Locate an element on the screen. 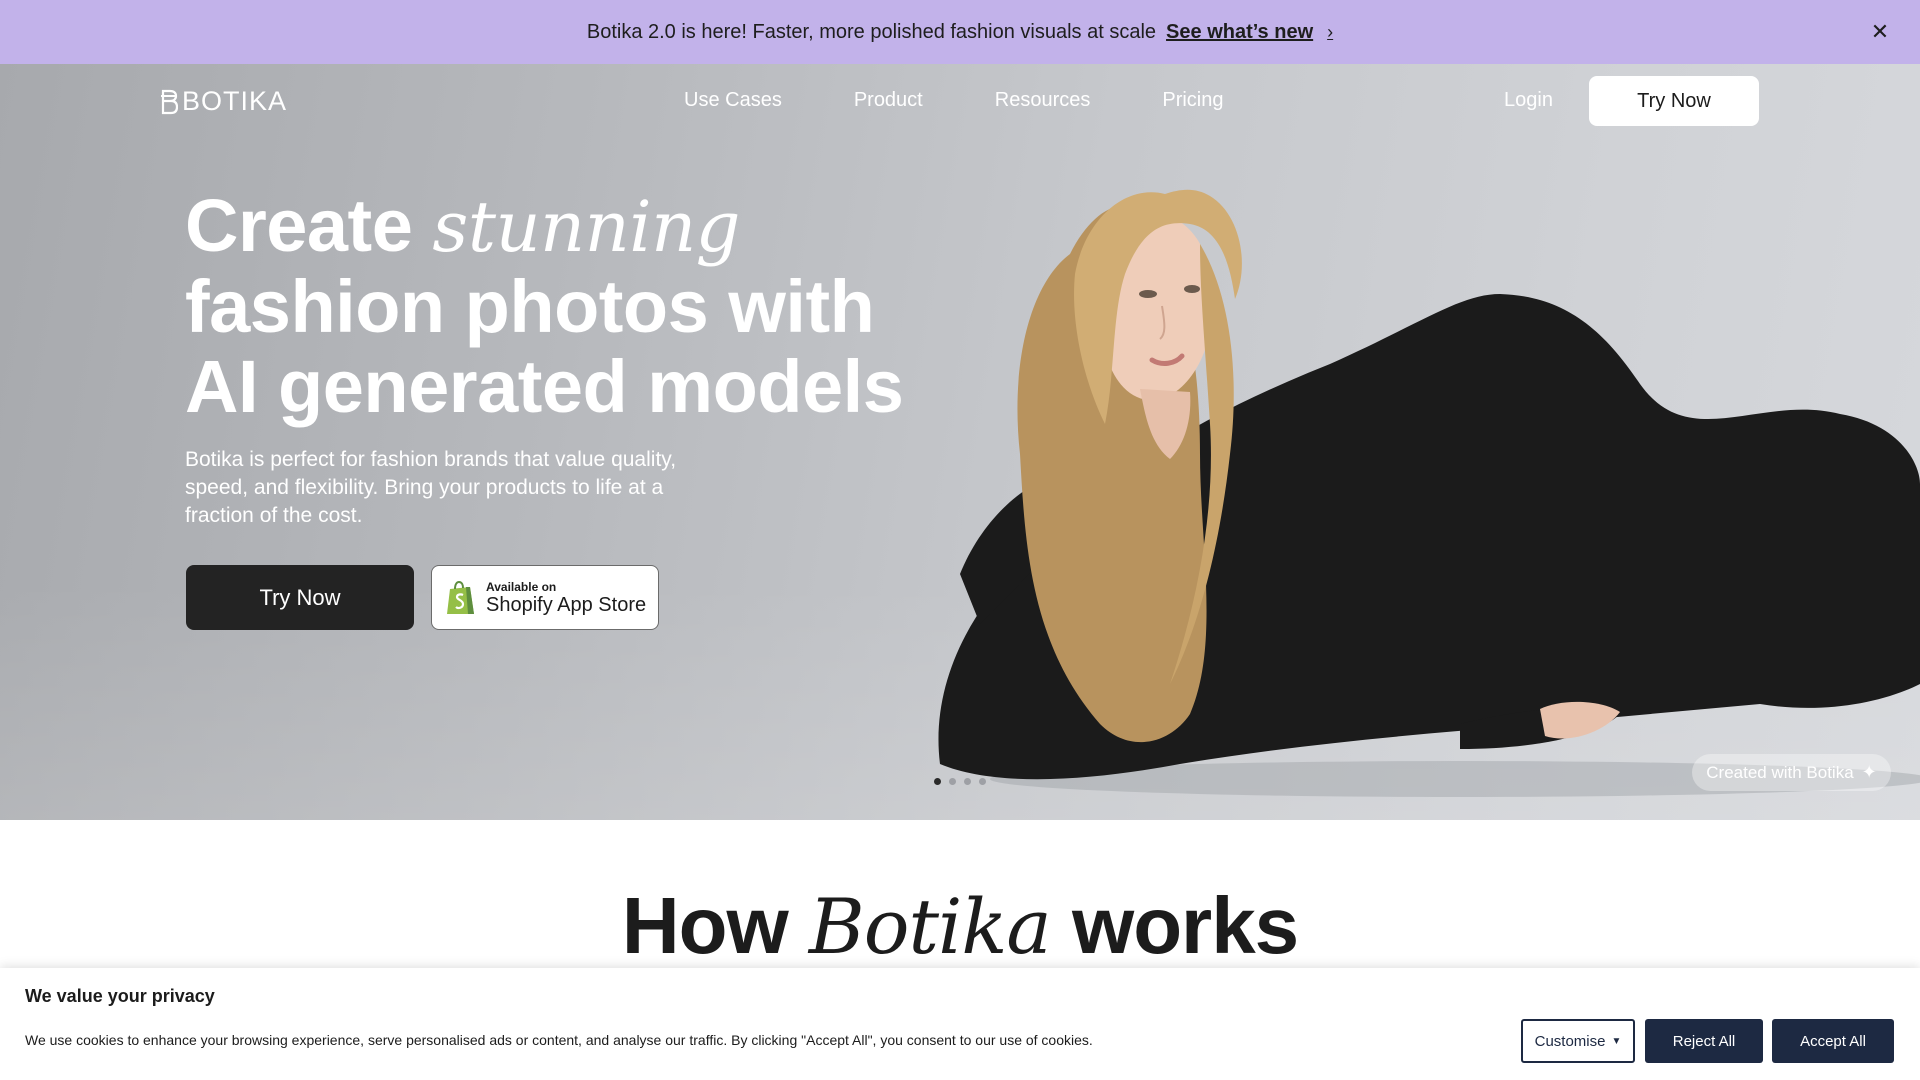 This screenshot has height=1080, width=1920. botika-logo-icon is located at coordinates (169, 101).